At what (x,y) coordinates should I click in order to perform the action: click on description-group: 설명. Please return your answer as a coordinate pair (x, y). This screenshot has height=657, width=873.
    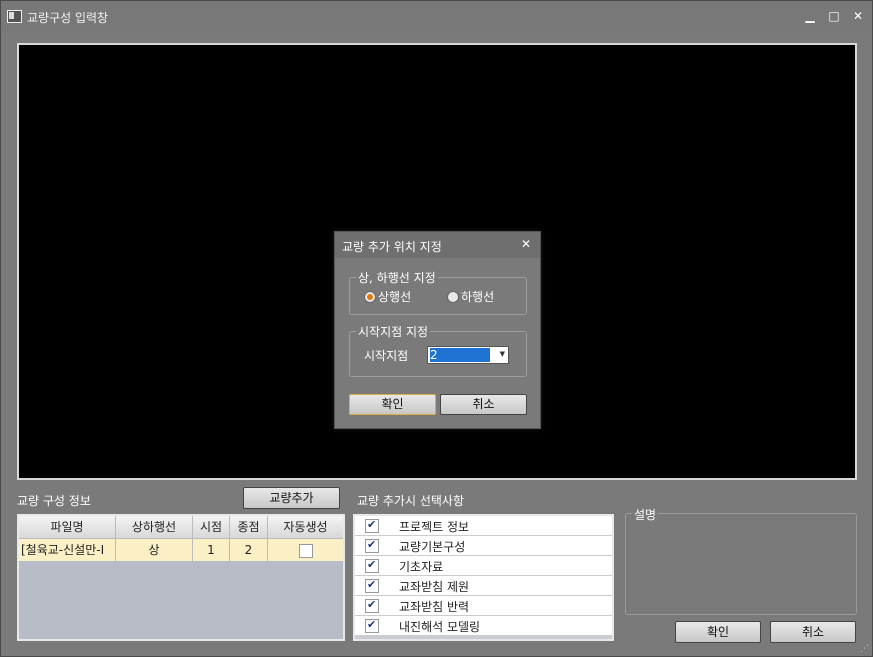
    Looking at the image, I should click on (741, 560).